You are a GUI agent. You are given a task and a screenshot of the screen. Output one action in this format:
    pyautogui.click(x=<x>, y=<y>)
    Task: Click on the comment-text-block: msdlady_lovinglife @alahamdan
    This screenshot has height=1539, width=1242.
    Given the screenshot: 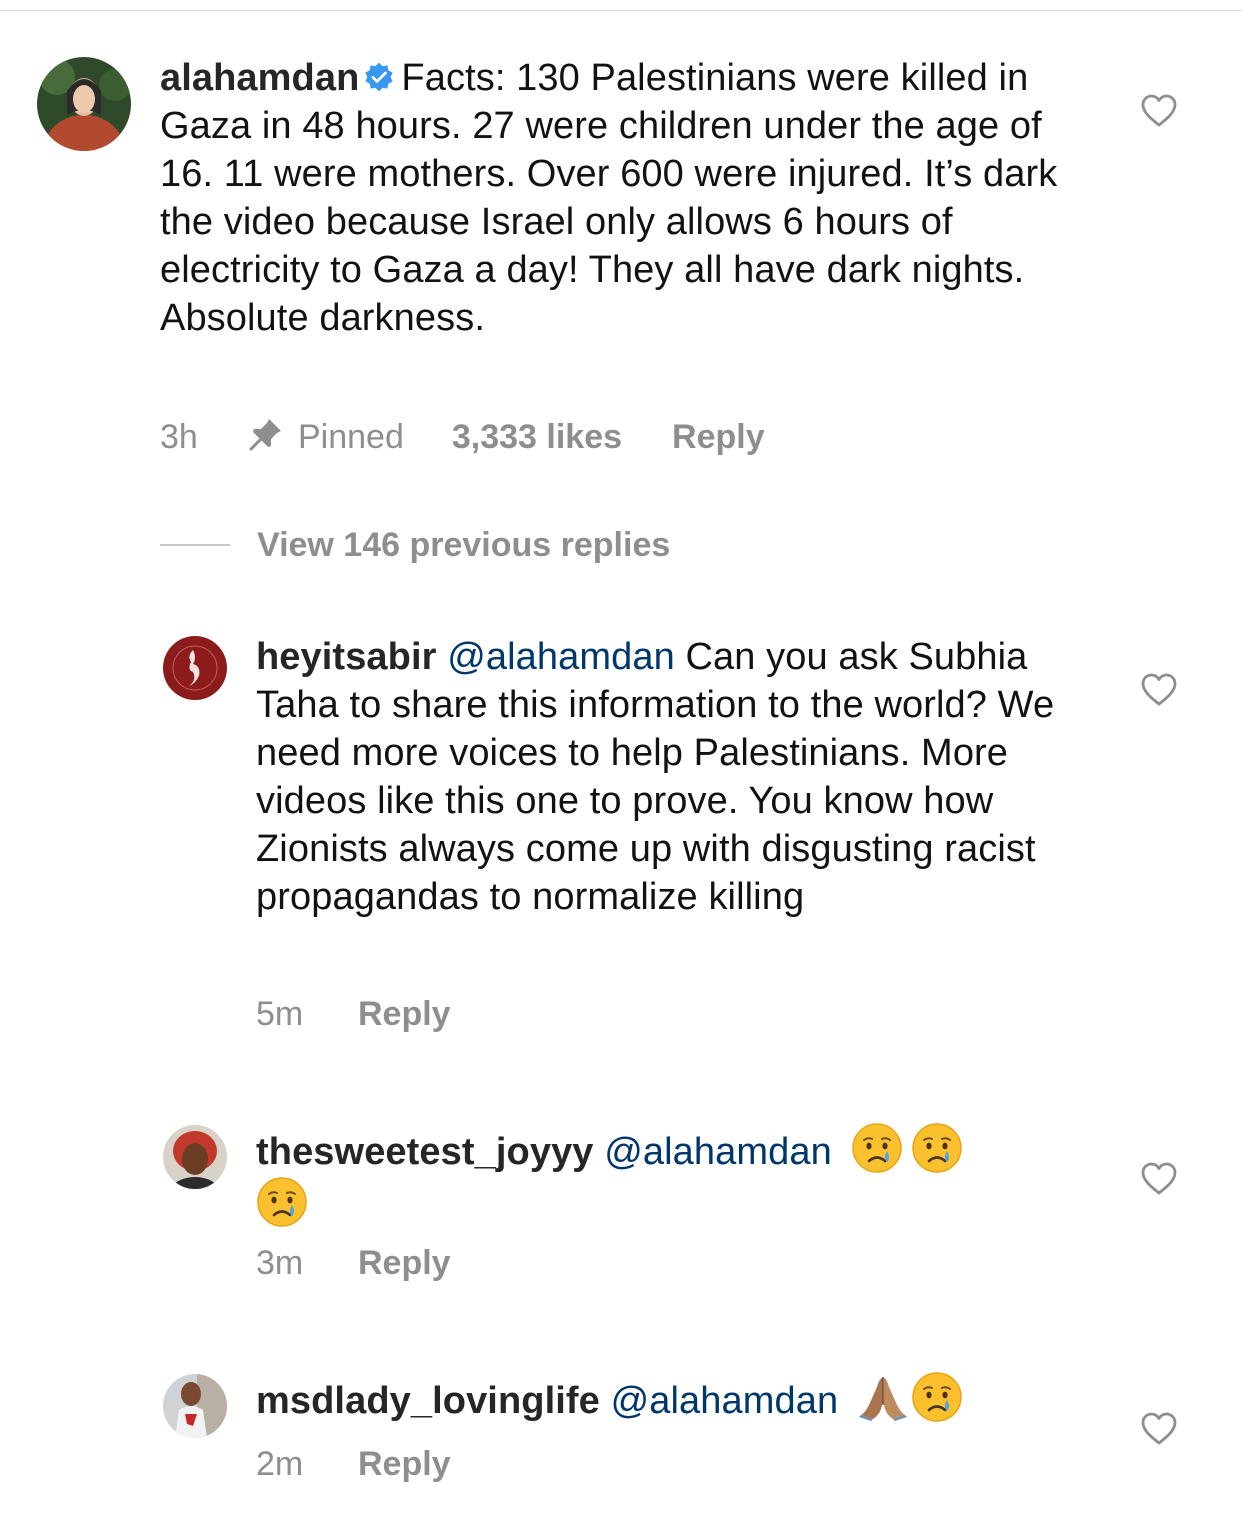 What is the action you would take?
    pyautogui.click(x=663, y=1398)
    